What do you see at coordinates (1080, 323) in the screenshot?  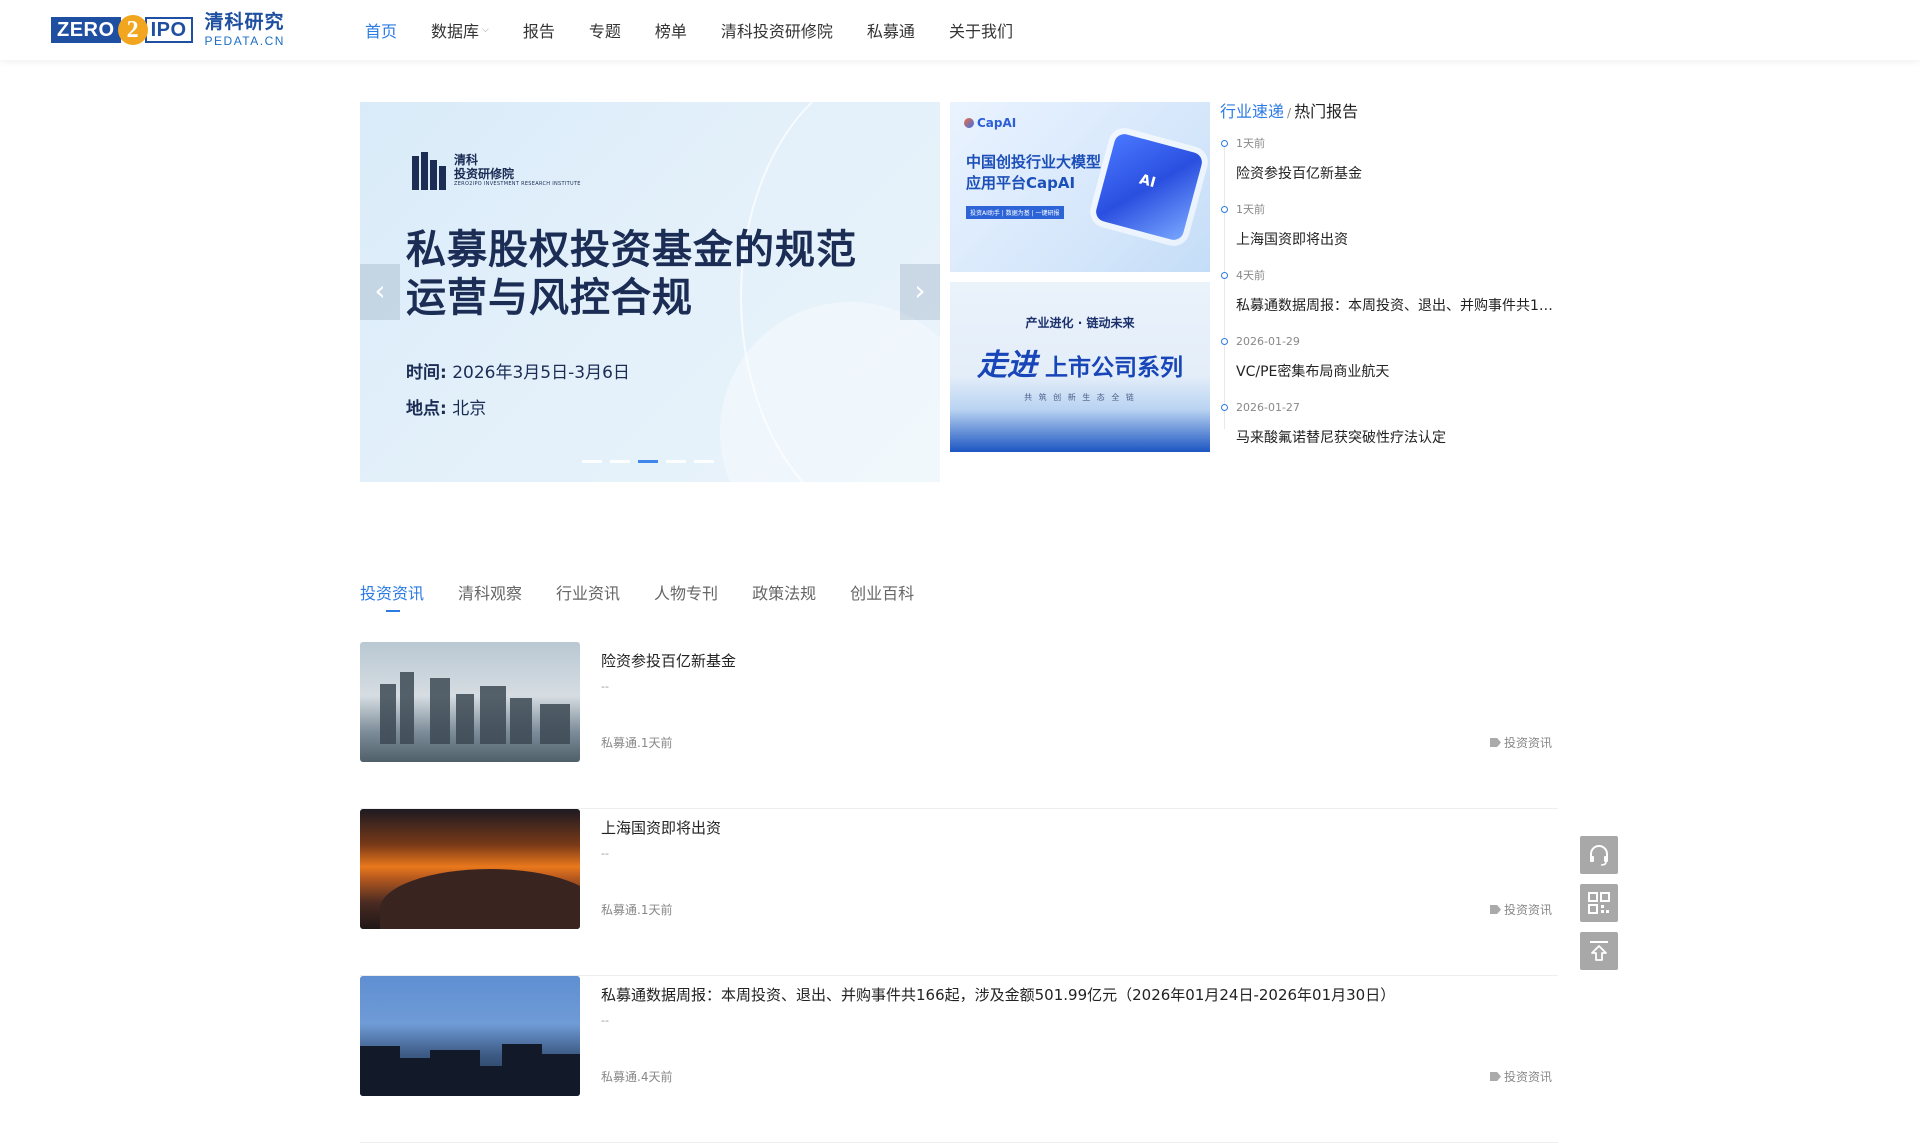 I see `promo-subtitle: 产业进化 · 链动未来` at bounding box center [1080, 323].